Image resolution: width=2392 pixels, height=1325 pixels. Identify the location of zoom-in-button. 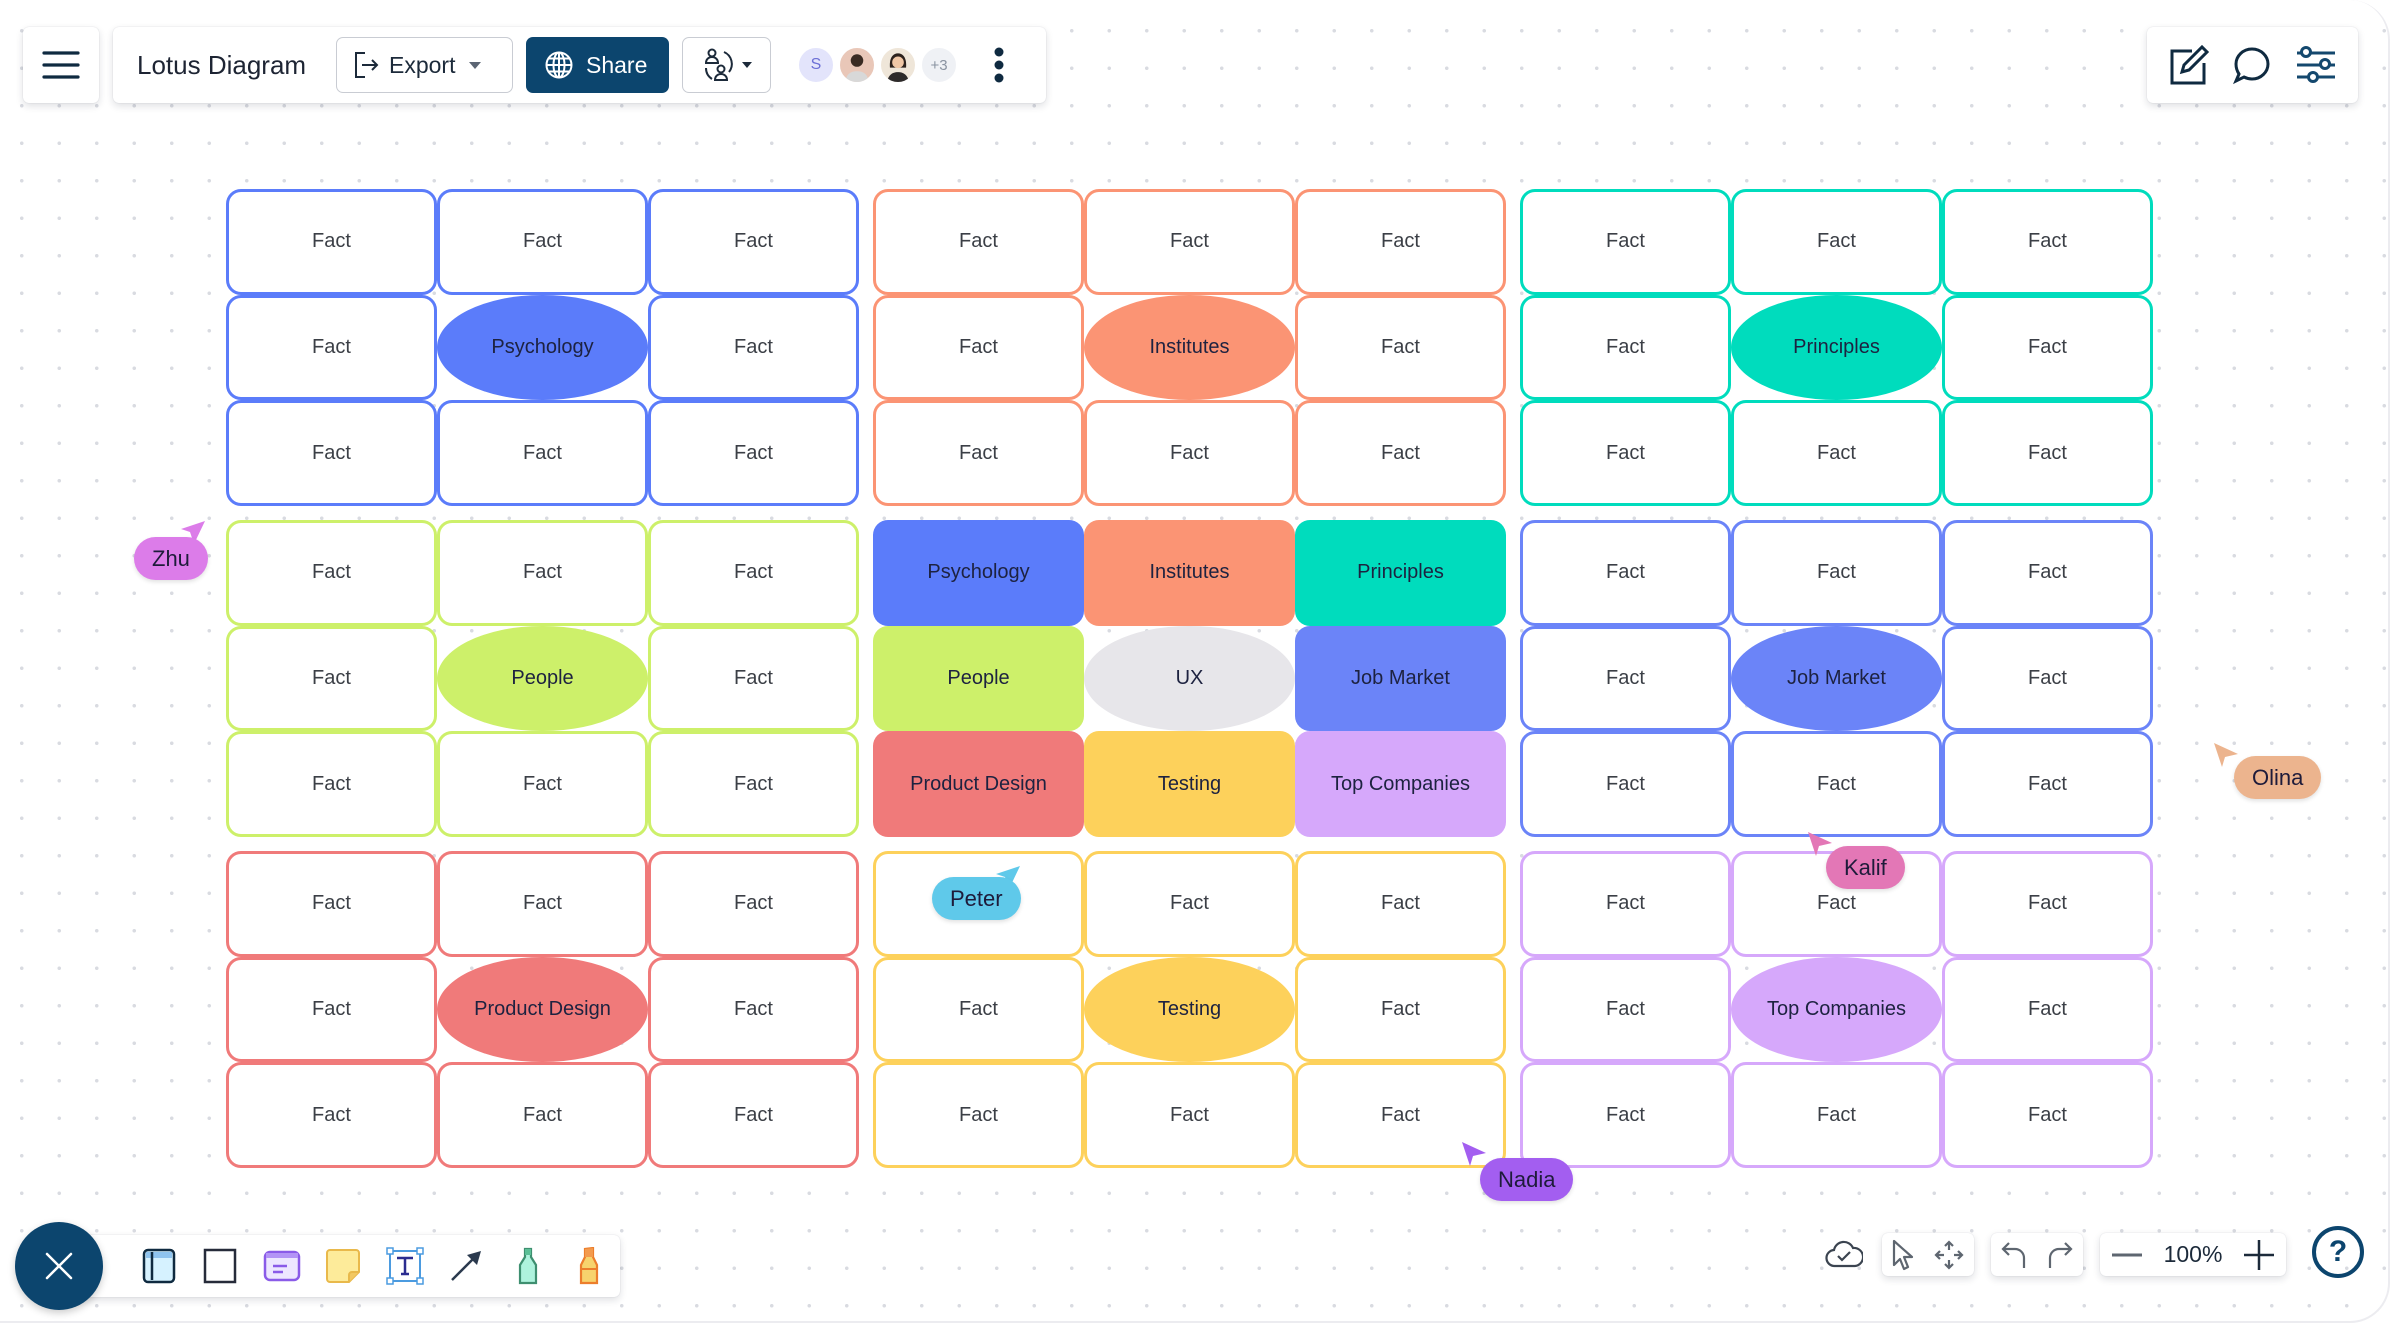
(2259, 1255).